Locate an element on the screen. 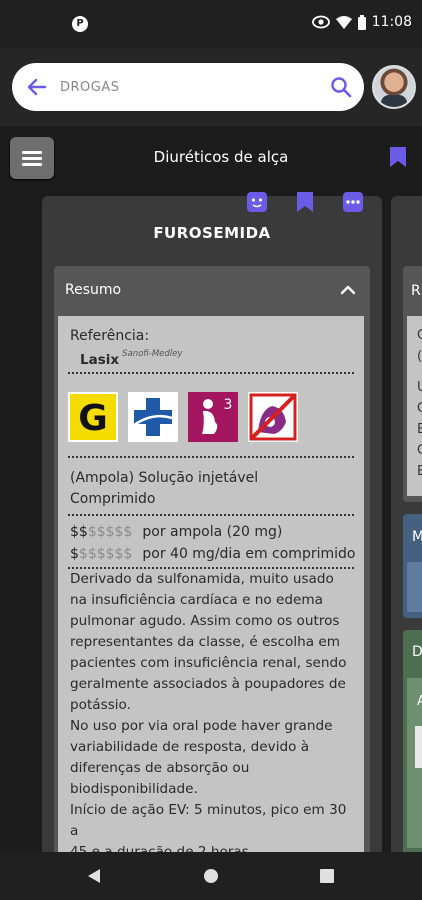  no-breastfeeding-icon is located at coordinates (273, 417).